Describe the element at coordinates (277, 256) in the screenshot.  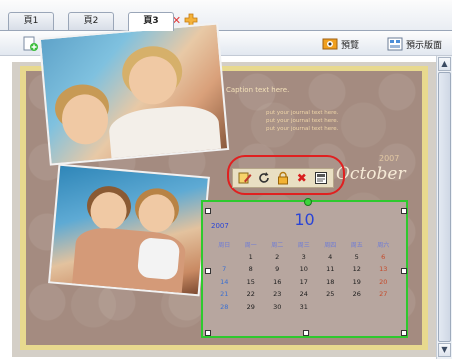
I see `calendar-day: 2` at that location.